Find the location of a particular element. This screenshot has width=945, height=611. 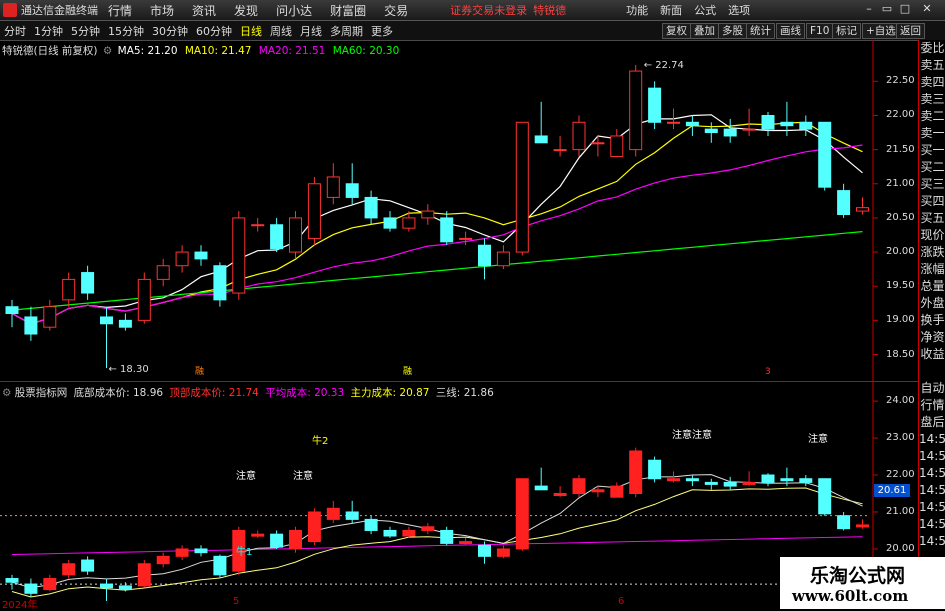

back-button: 返回 is located at coordinates (910, 31).